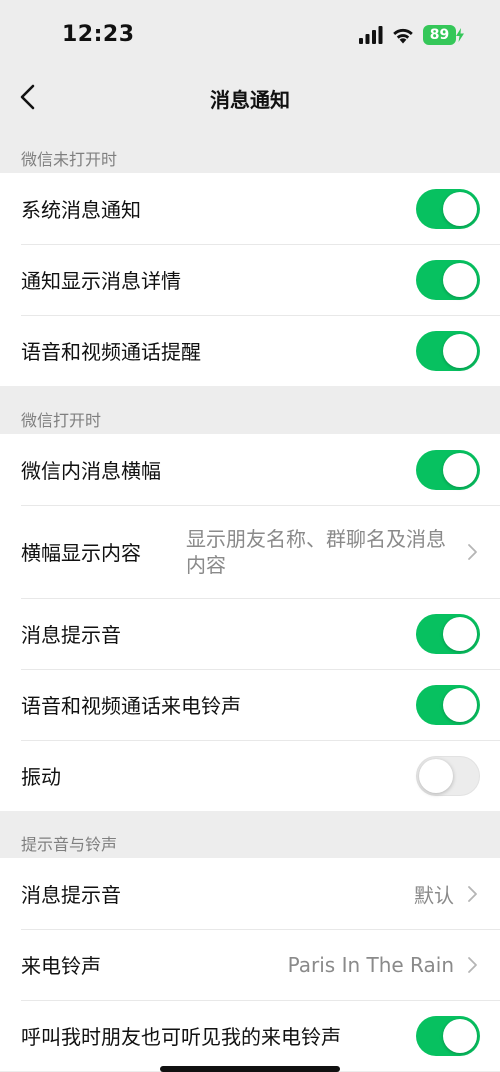 This screenshot has height=1072, width=500. I want to click on share-ringtone-toggle, so click(448, 1035).